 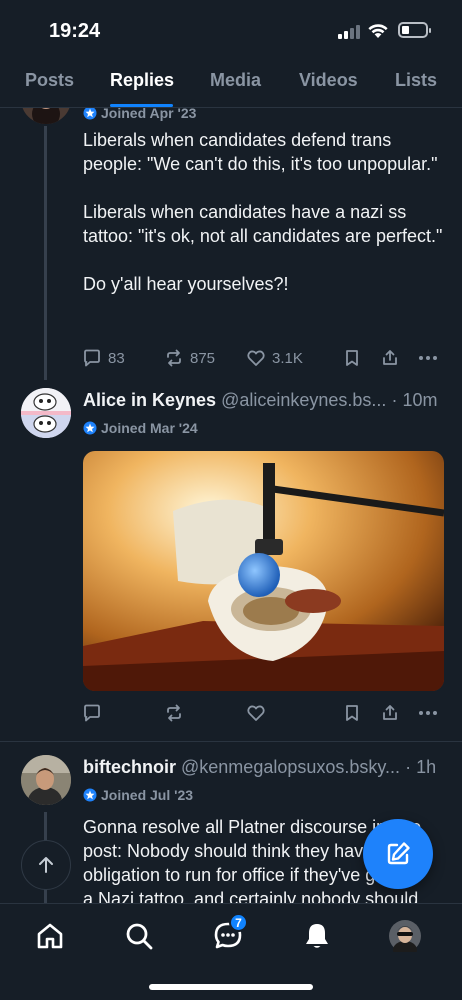 I want to click on nav-profile, so click(x=405, y=936).